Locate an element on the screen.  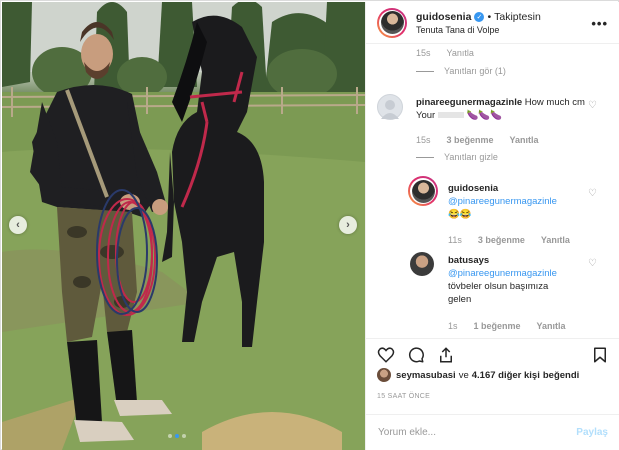
prev-photo-button: ‹ is located at coordinates (18, 225).